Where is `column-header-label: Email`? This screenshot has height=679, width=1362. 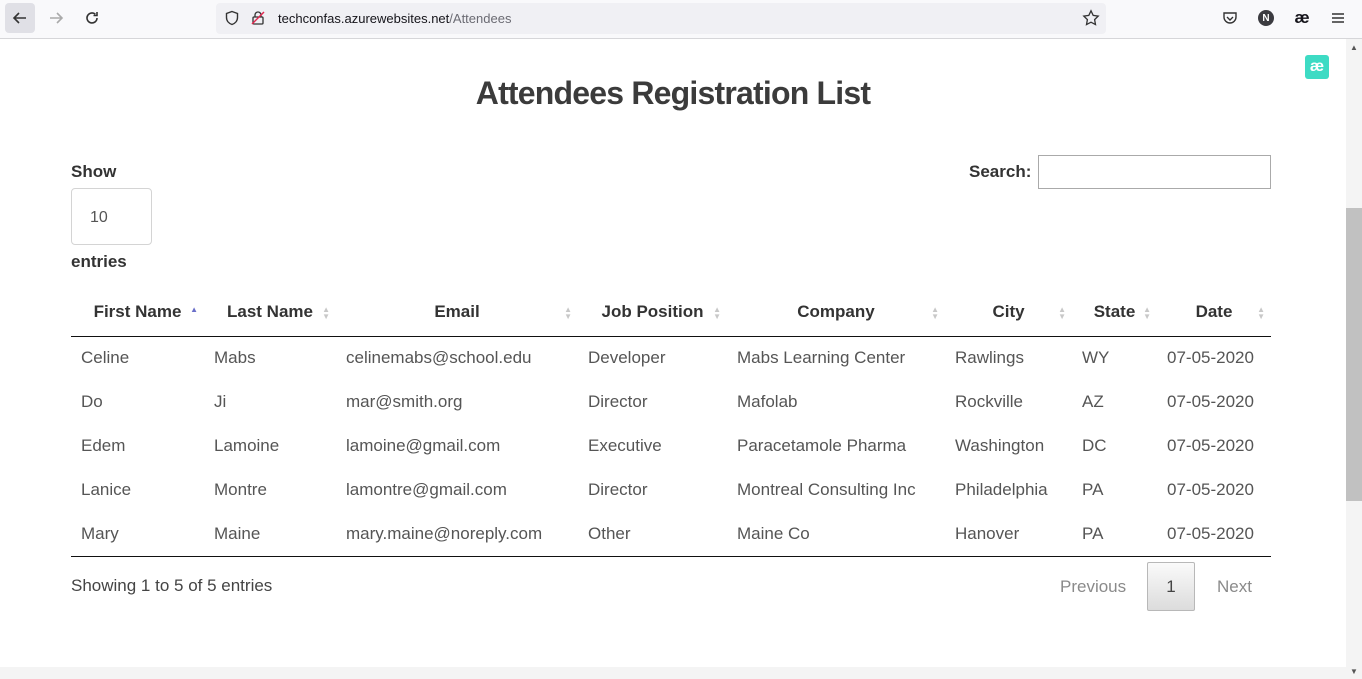 column-header-label: Email is located at coordinates (457, 312).